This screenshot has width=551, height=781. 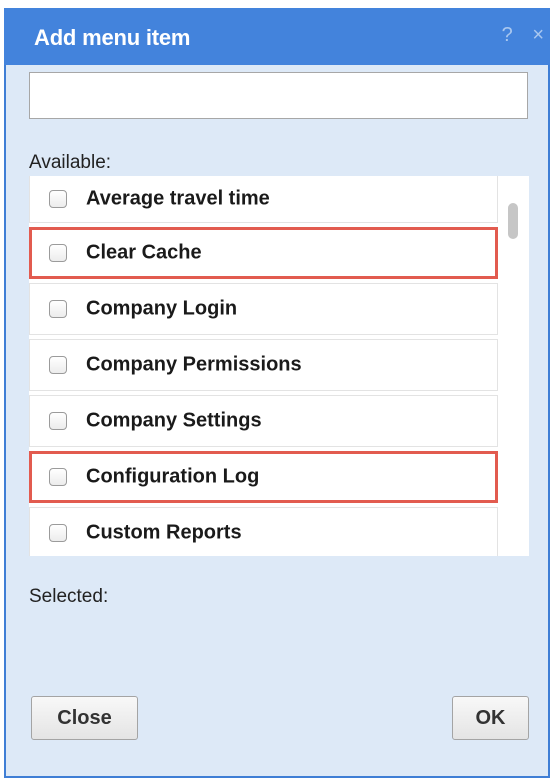 What do you see at coordinates (507, 35) in the screenshot?
I see `help-icon: ?` at bounding box center [507, 35].